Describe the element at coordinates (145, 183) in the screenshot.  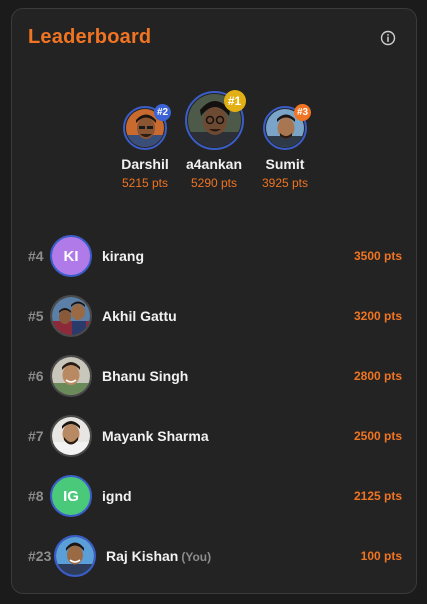
I see `podium-points: 5215 pts` at that location.